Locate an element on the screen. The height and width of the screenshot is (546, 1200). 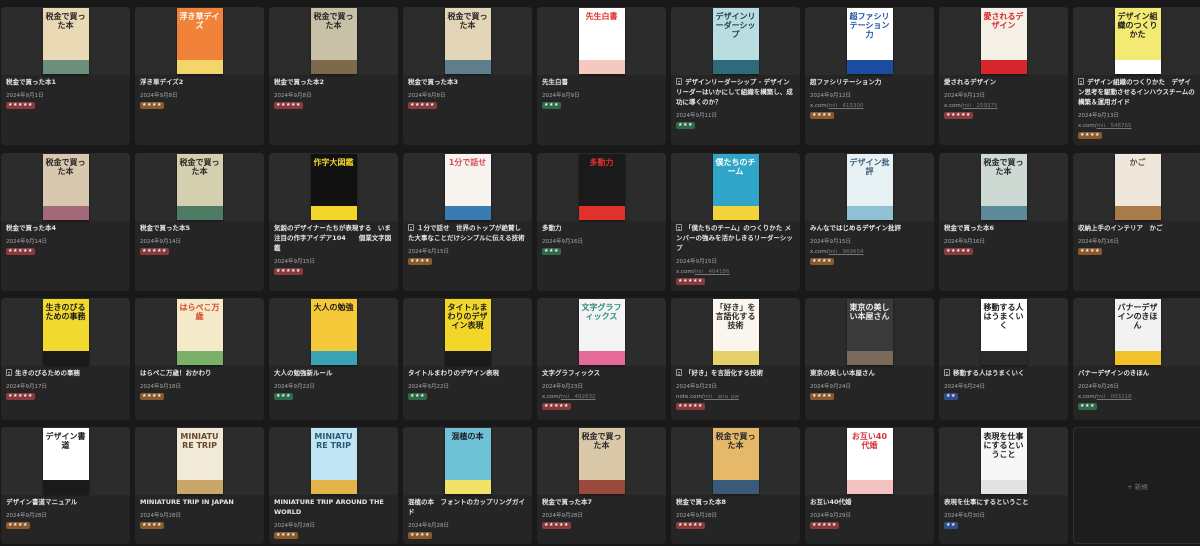
book-card: お互い40代婚 お互い40代婚 2024年9月29日 ★★★★★ is located at coordinates (869, 485).